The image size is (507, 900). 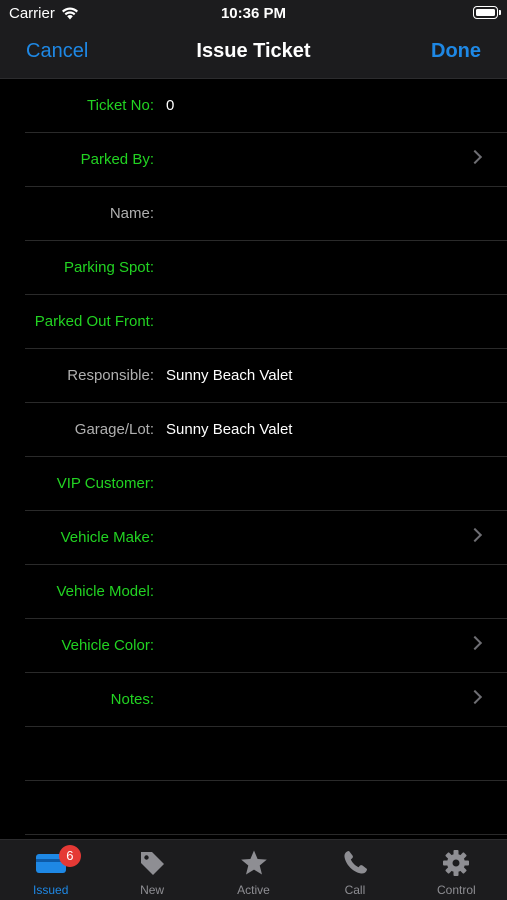 I want to click on form-row-garage-lot: Garage/Lot: Sunny Beach Valet, so click(x=266, y=430).